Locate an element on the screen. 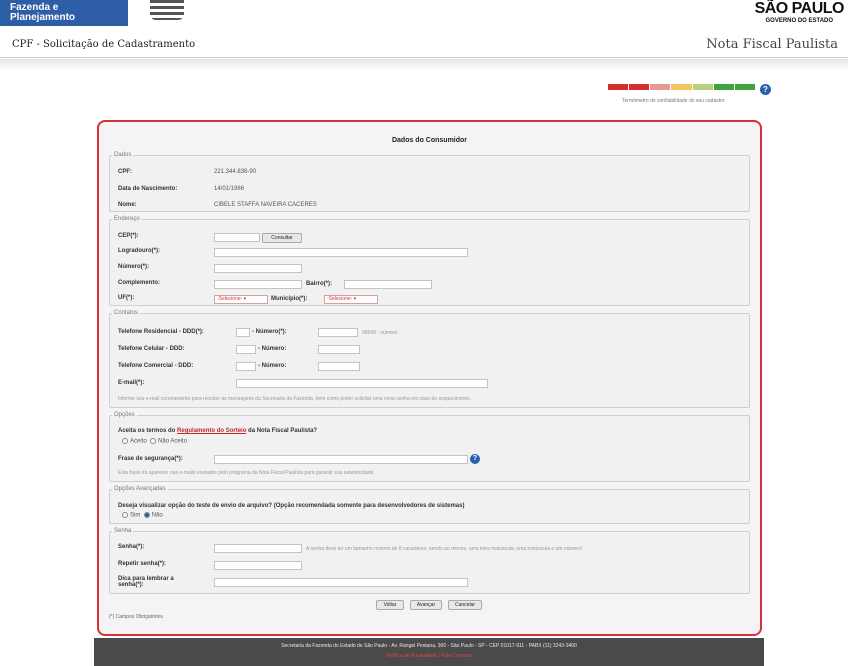 The image size is (848, 666). regulamento-link: Regulamento do Sorteio is located at coordinates (211, 431).